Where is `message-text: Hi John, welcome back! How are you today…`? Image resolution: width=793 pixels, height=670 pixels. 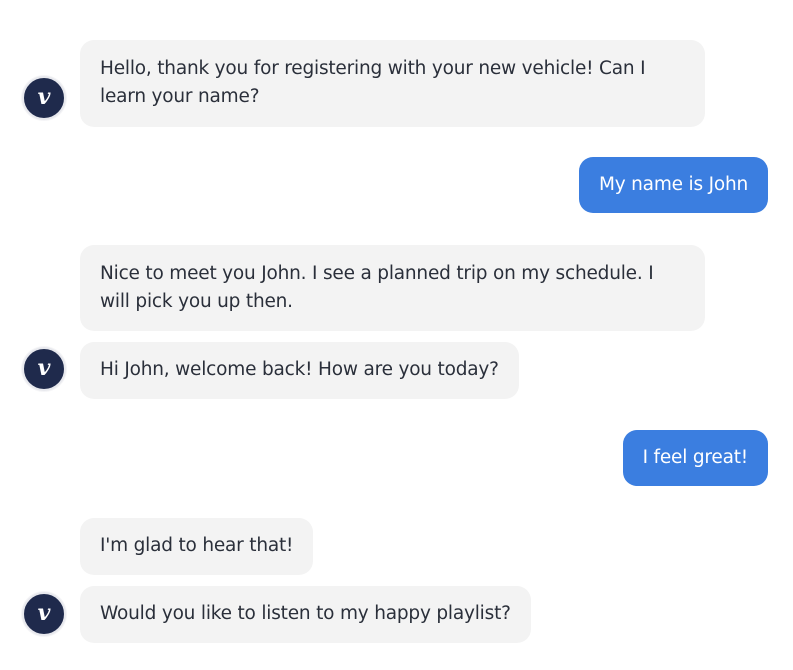 message-text: Hi John, welcome back! How are you today… is located at coordinates (299, 369).